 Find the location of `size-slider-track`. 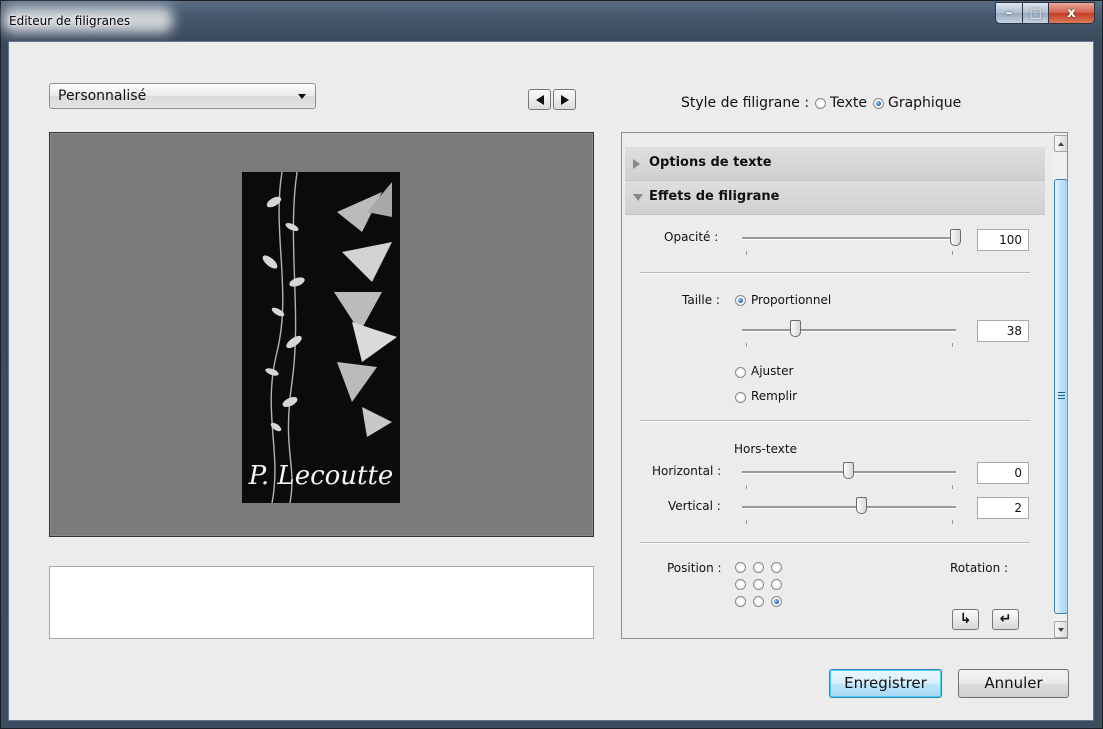

size-slider-track is located at coordinates (849, 330).